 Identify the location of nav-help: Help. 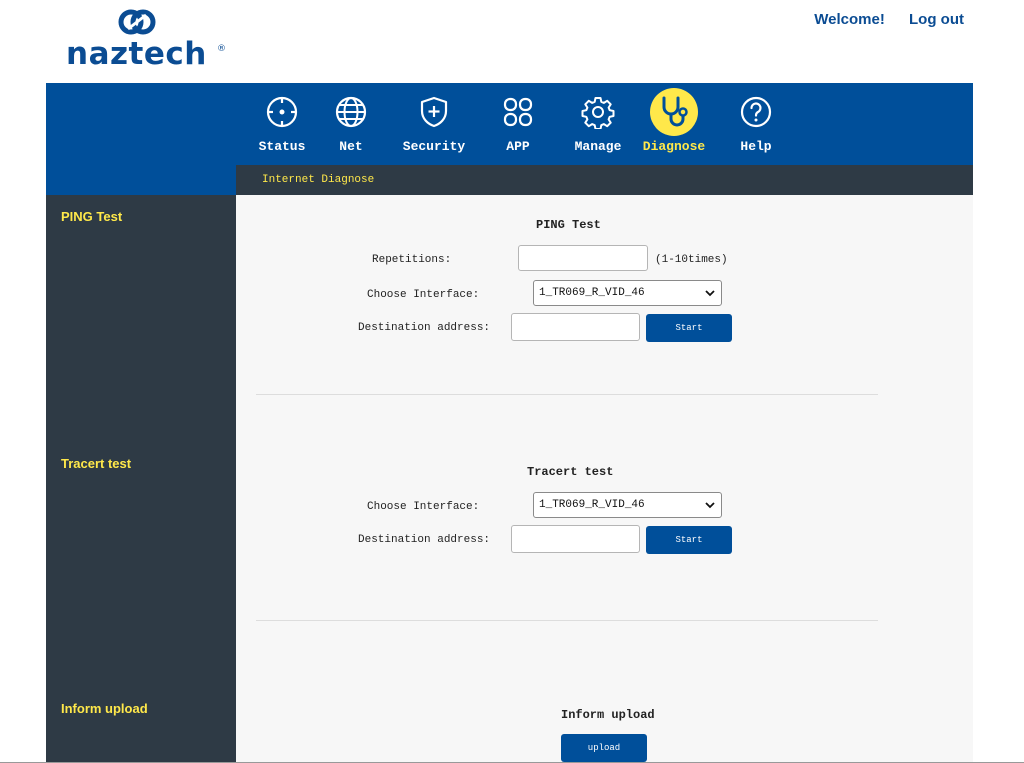
(756, 124).